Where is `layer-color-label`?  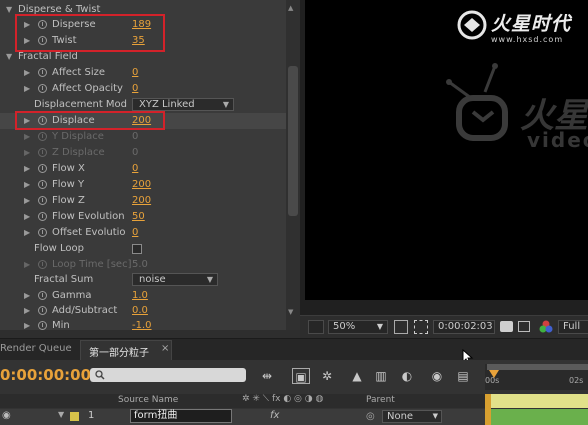 layer-color-label is located at coordinates (74, 416).